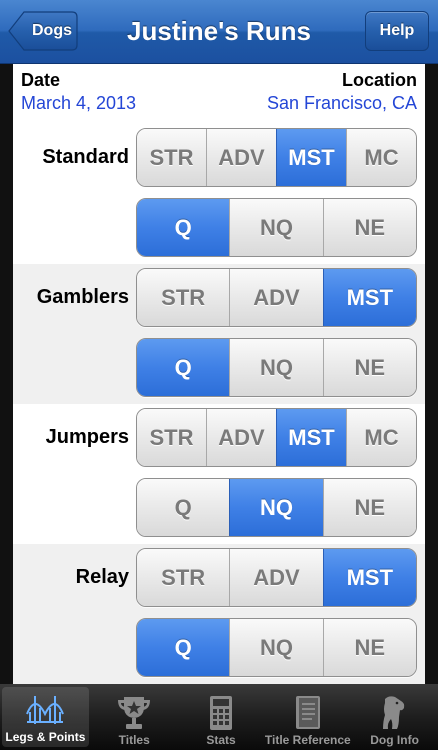 Image resolution: width=438 pixels, height=750 pixels. Describe the element at coordinates (183, 577) in the screenshot. I see `relay-level-str: STR` at that location.